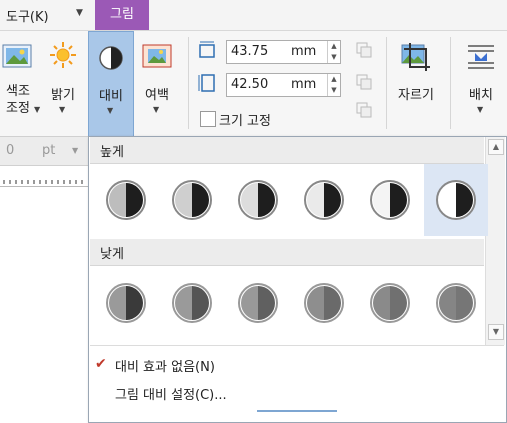 Image resolution: width=507 pixels, height=423 pixels. Describe the element at coordinates (10, 150) in the screenshot. I see `field-value: 0` at that location.